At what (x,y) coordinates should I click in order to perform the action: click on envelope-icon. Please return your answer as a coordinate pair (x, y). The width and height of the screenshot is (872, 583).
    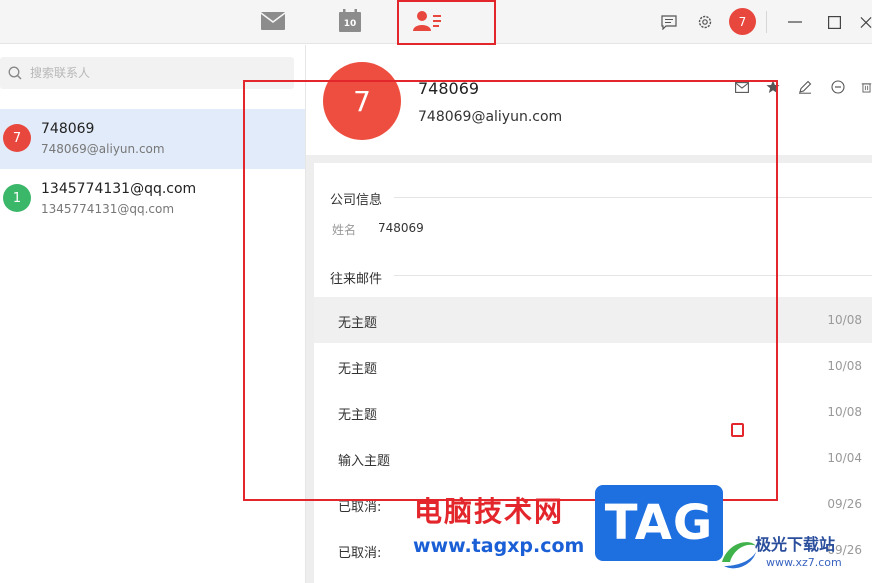
    Looking at the image, I should click on (273, 21).